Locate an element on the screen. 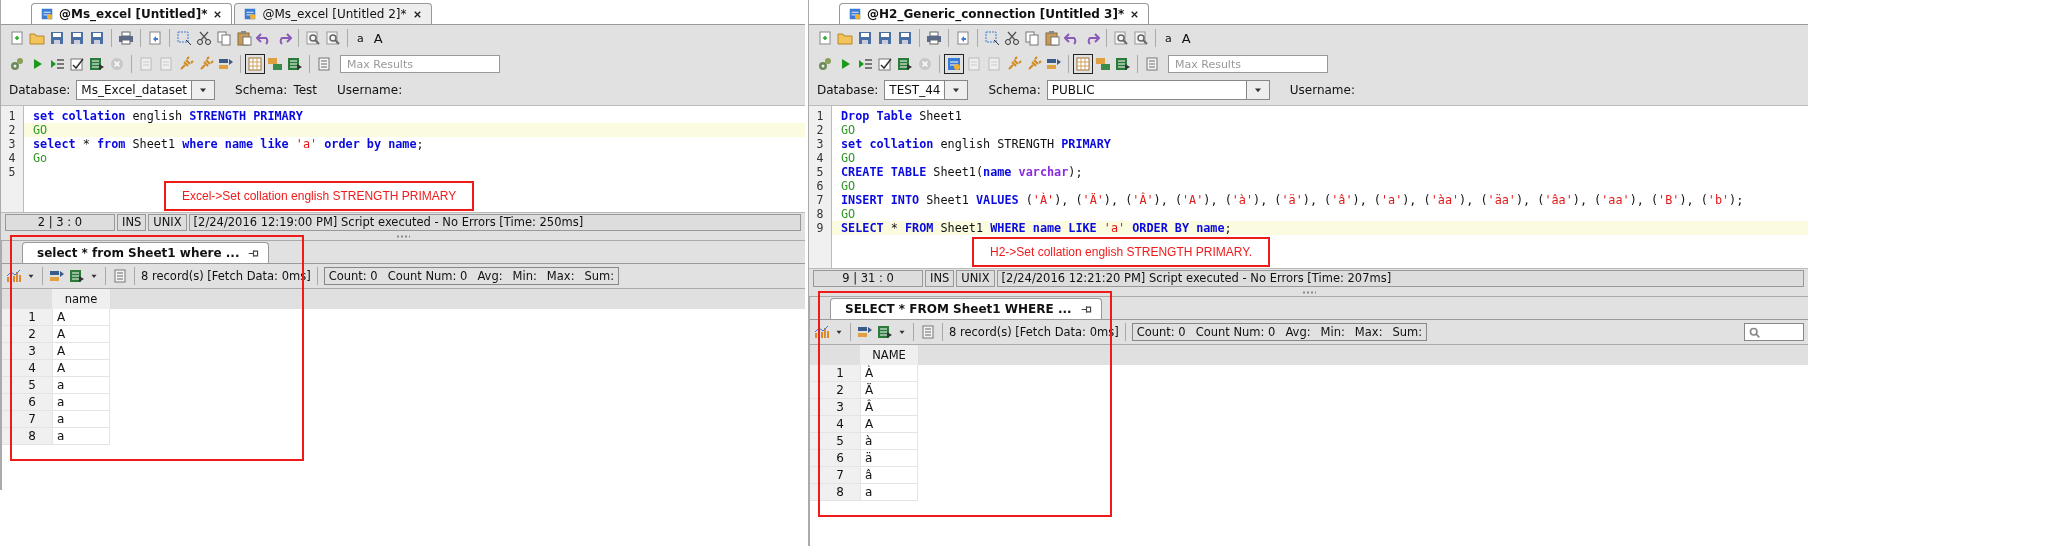  row-number: 2 is located at coordinates (27, 334).